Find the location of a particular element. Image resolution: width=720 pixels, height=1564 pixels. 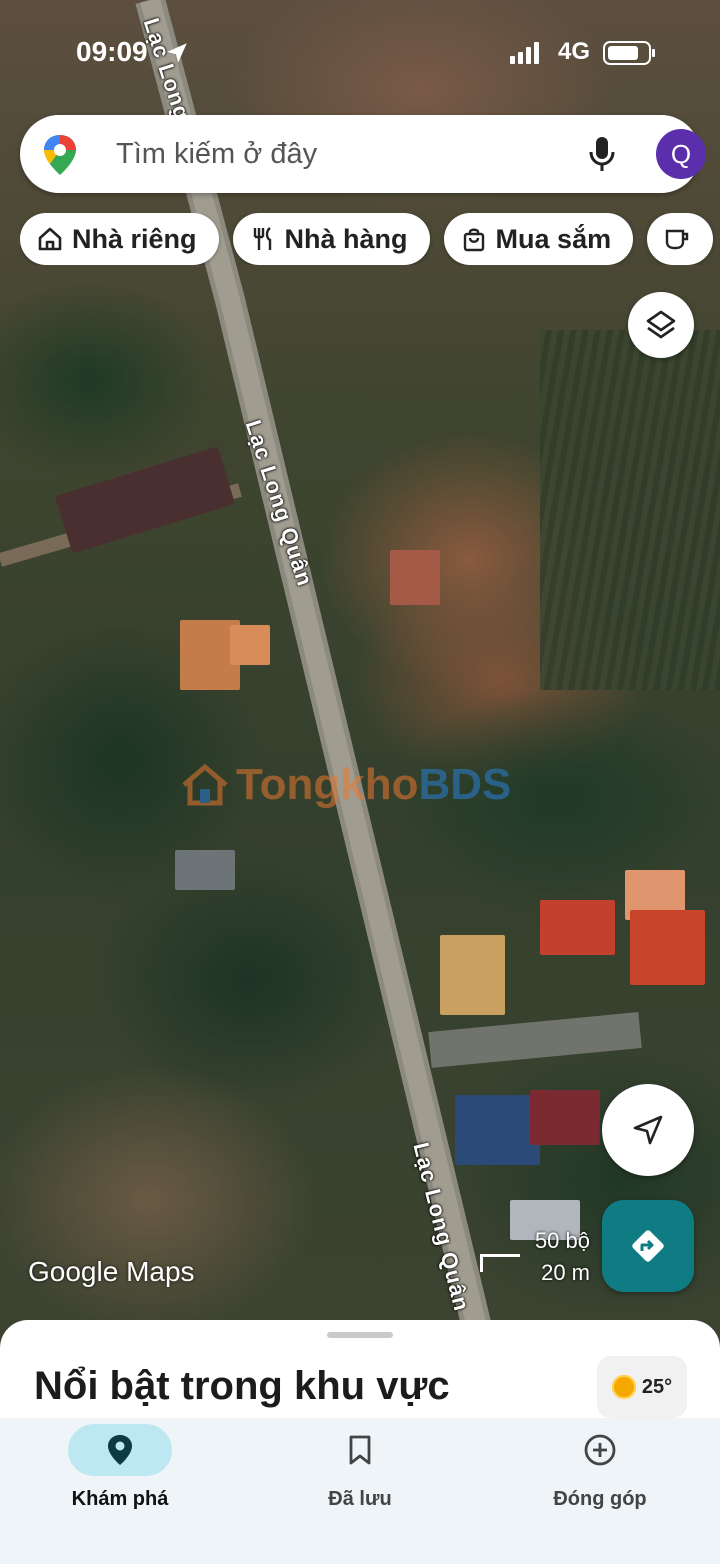

sheet-drag-handle is located at coordinates (360, 1335).